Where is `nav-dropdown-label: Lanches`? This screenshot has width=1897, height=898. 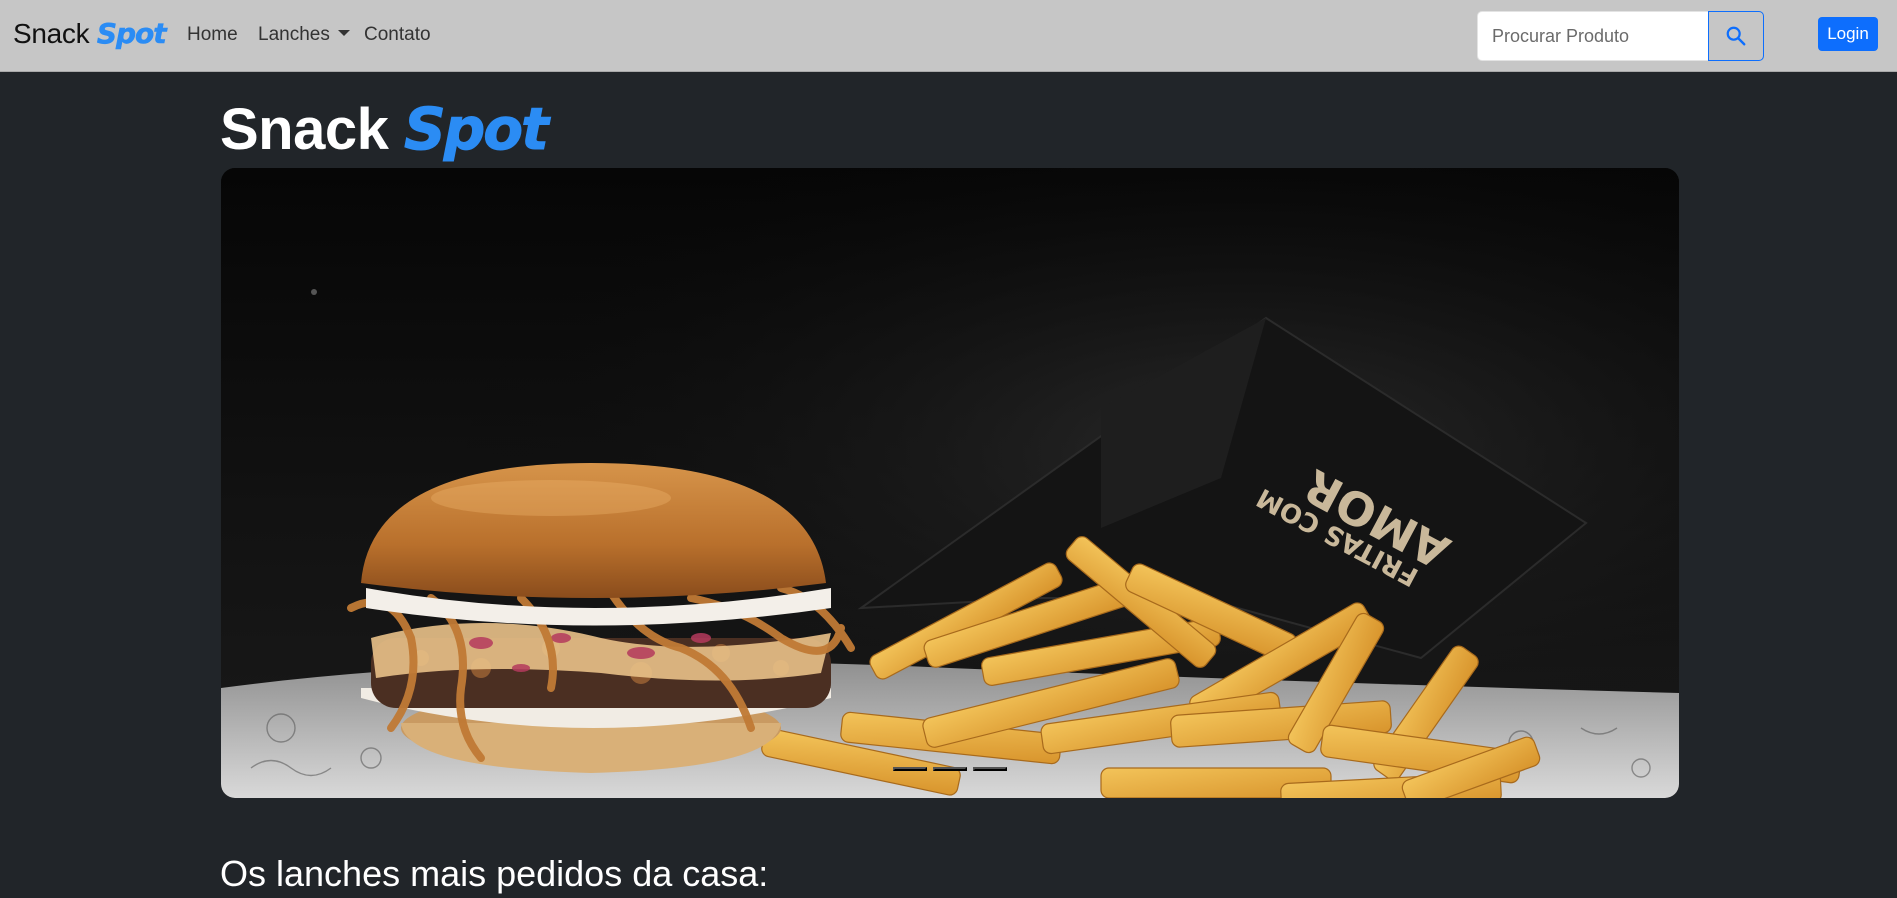
nav-dropdown-label: Lanches is located at coordinates (294, 34).